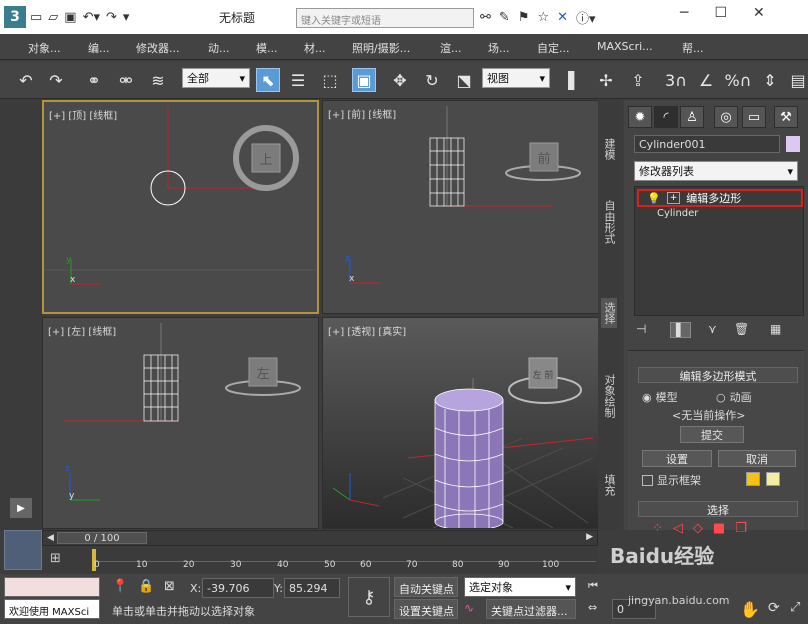 Image resolution: width=808 pixels, height=624 pixels. I want to click on utilities-tab-icon: ⚒, so click(786, 117).